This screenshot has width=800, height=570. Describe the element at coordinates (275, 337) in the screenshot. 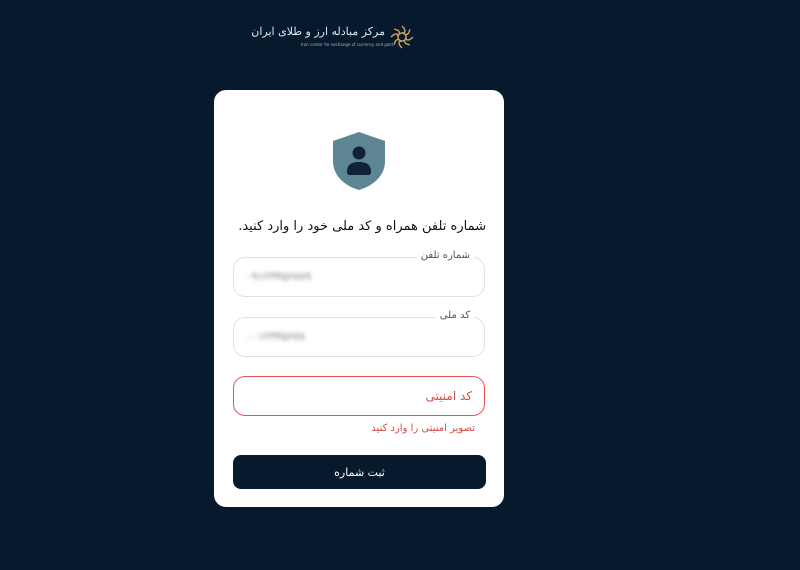

I see `national-code-value: ۰۰۱۲۳۴۵۶۷۸` at that location.